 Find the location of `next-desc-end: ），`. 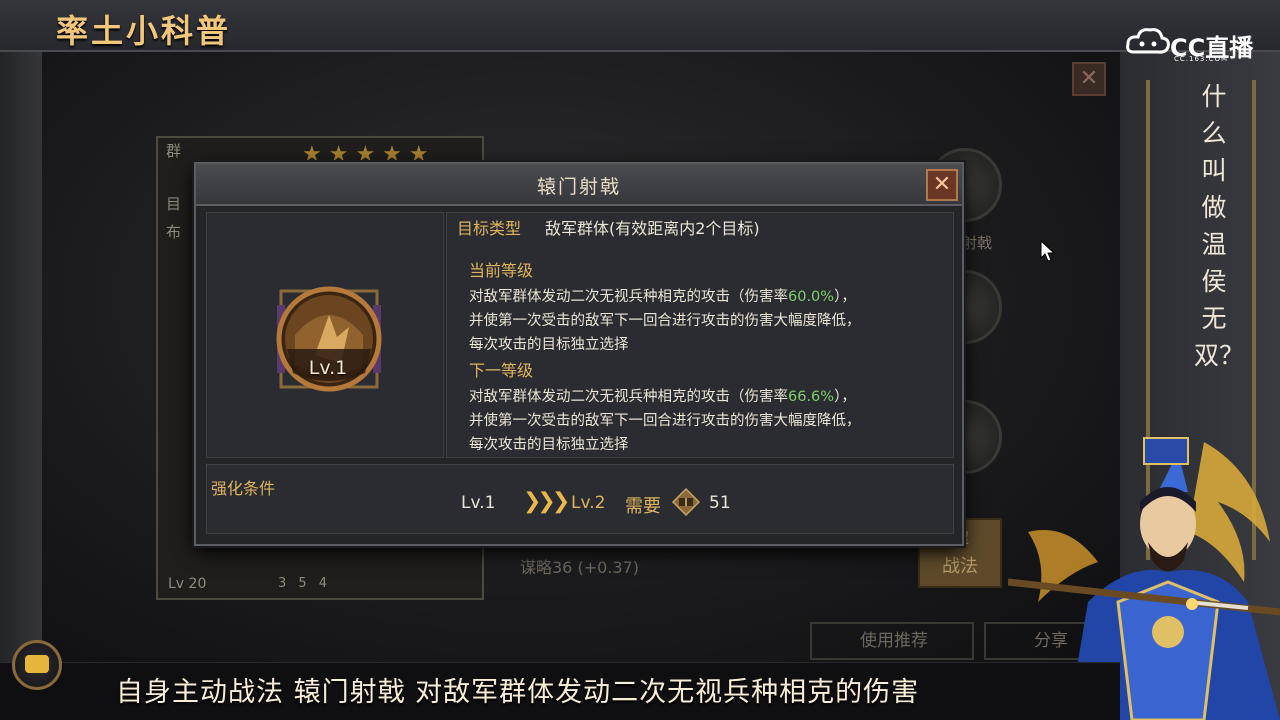

next-desc-end: ）， is located at coordinates (845, 397).